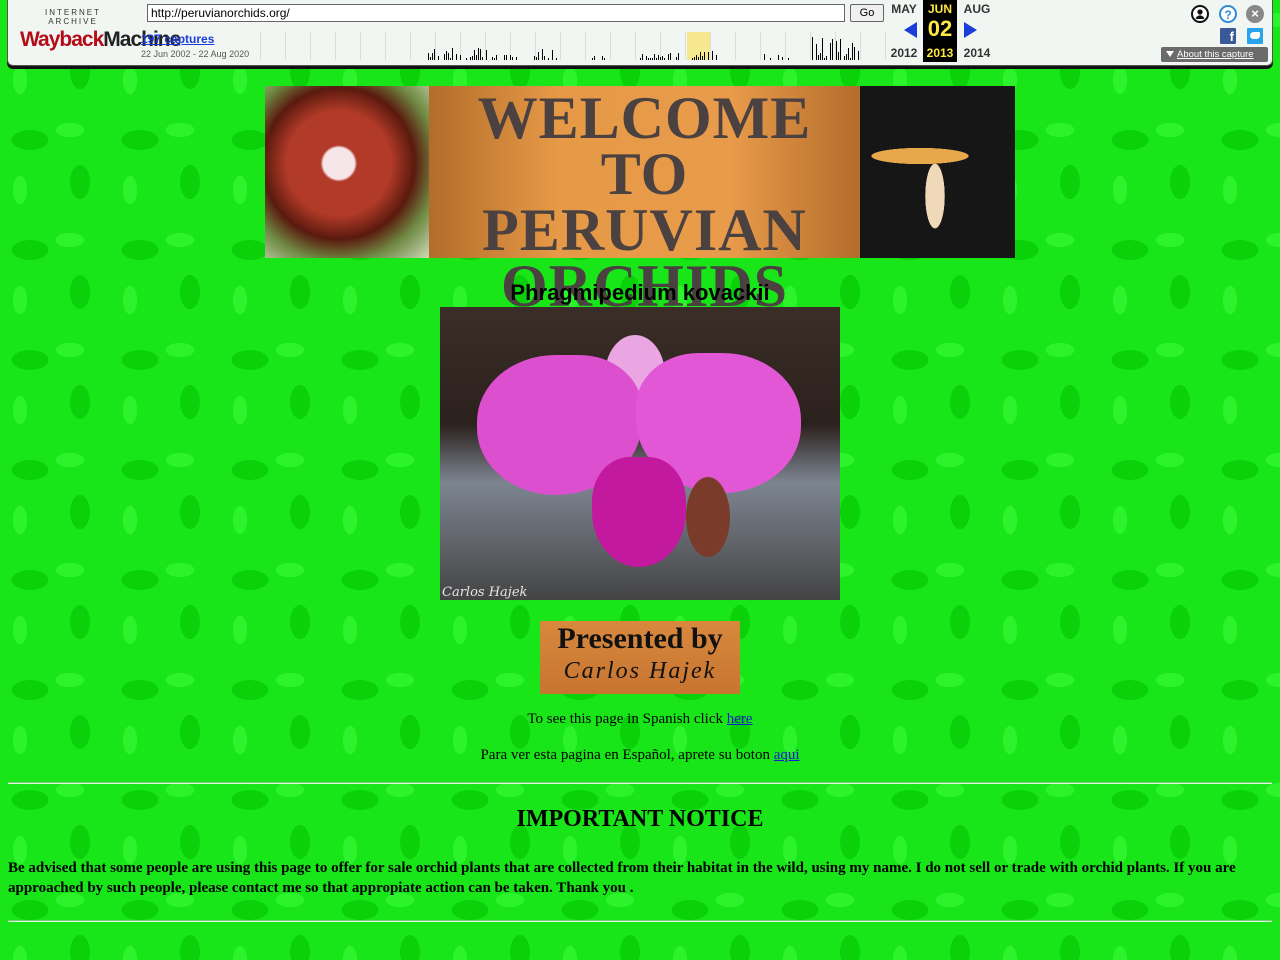  I want to click on current-capture-date: JUN 02 2013, so click(940, 31).